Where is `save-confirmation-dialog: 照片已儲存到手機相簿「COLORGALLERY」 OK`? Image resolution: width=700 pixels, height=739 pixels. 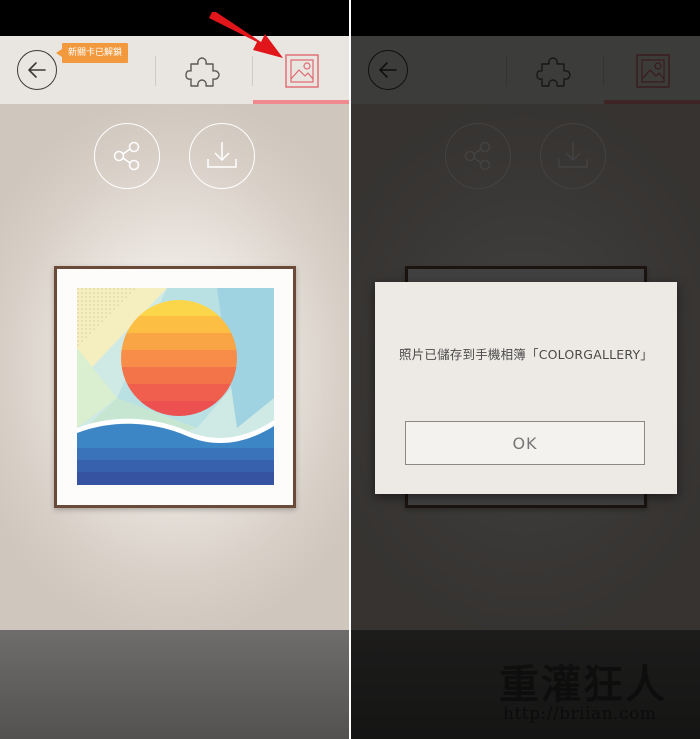 save-confirmation-dialog: 照片已儲存到手機相簿「COLORGALLERY」 OK is located at coordinates (526, 388).